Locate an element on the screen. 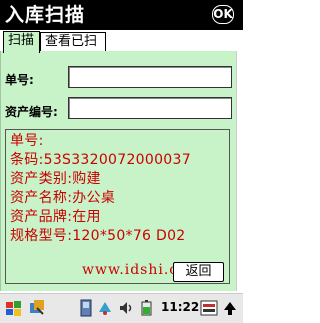 The height and width of the screenshot is (323, 320). taskbar-clock: 11:22 is located at coordinates (180, 307).